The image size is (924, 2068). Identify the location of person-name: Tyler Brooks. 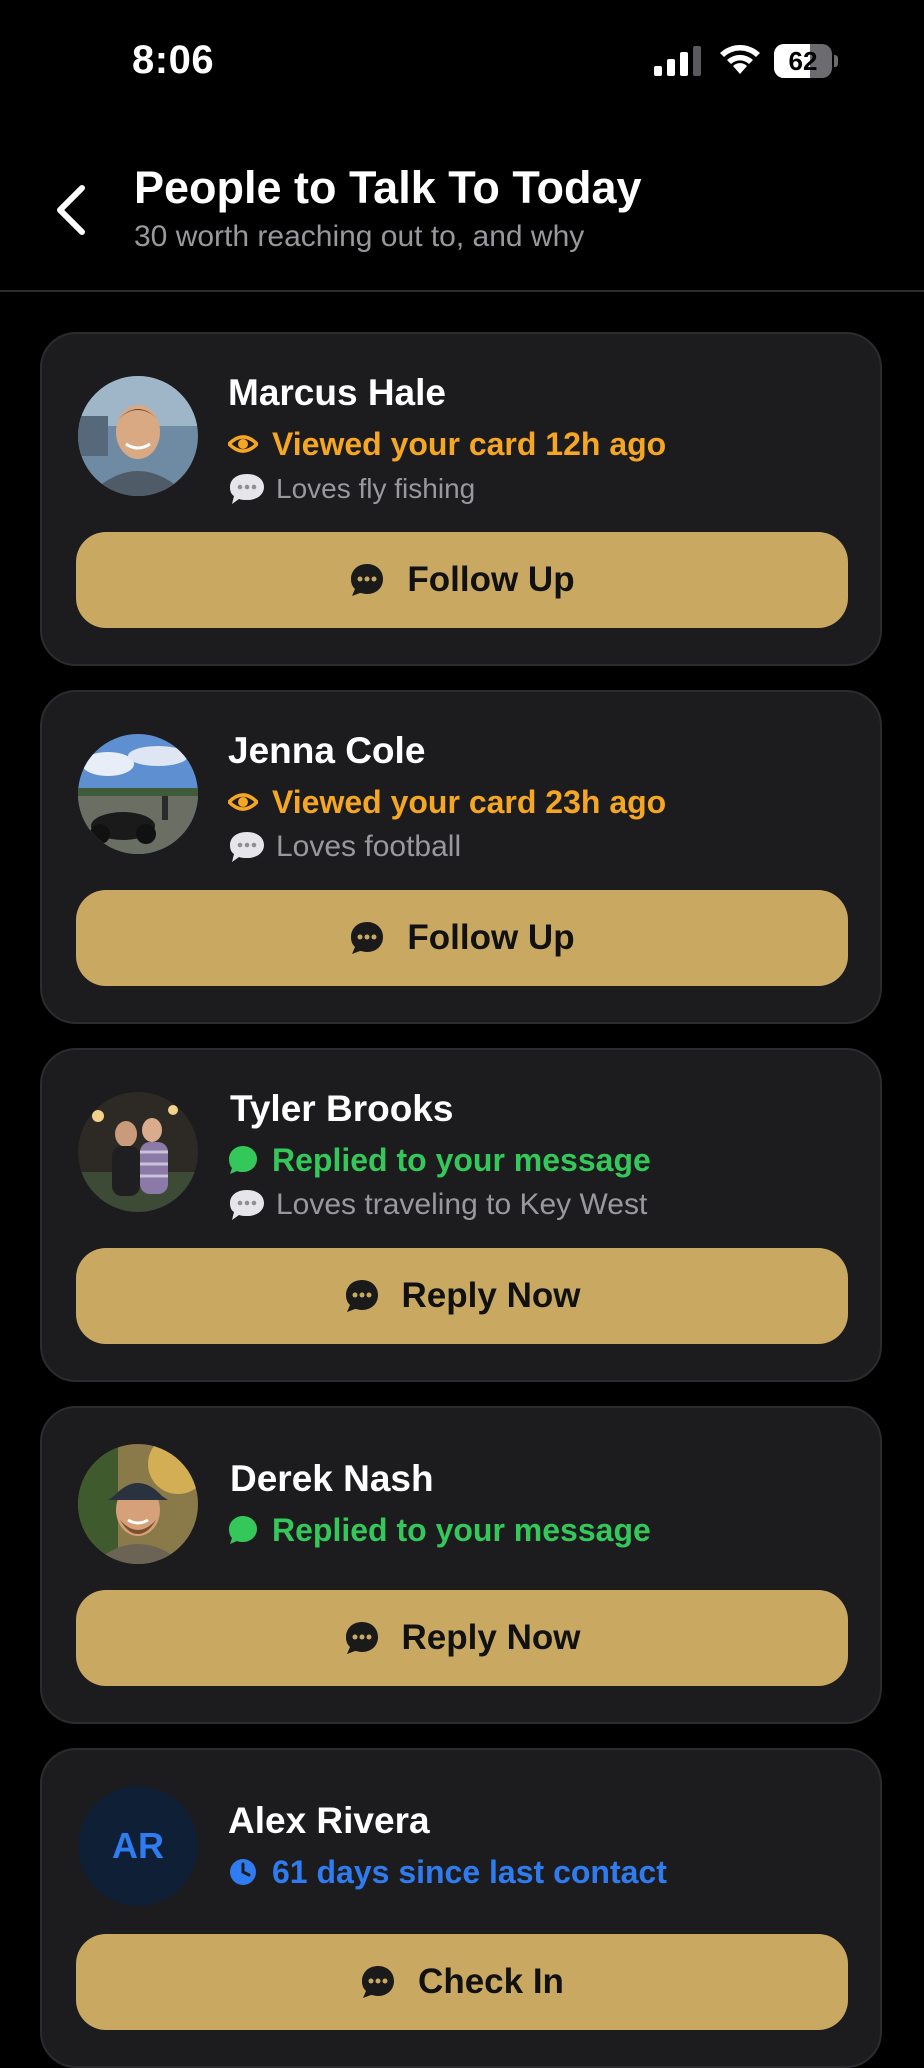
(341, 1109).